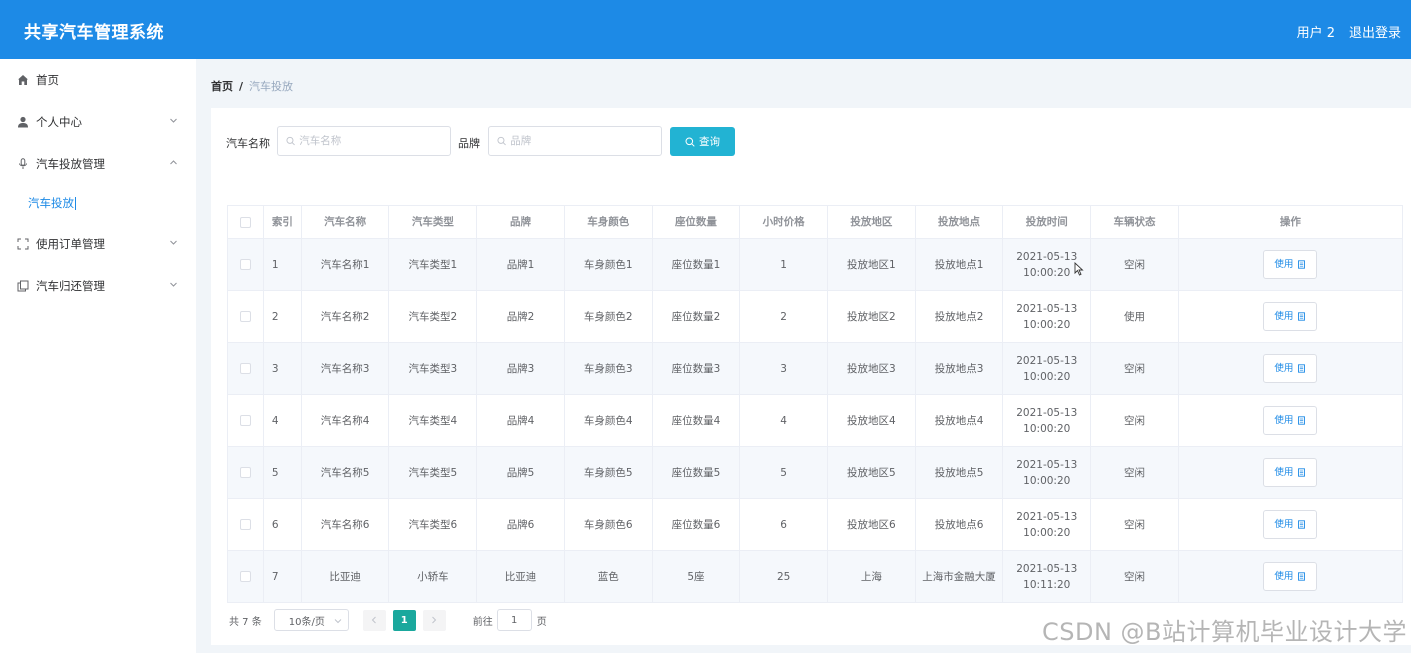  I want to click on fullscreen-icon, so click(23, 244).